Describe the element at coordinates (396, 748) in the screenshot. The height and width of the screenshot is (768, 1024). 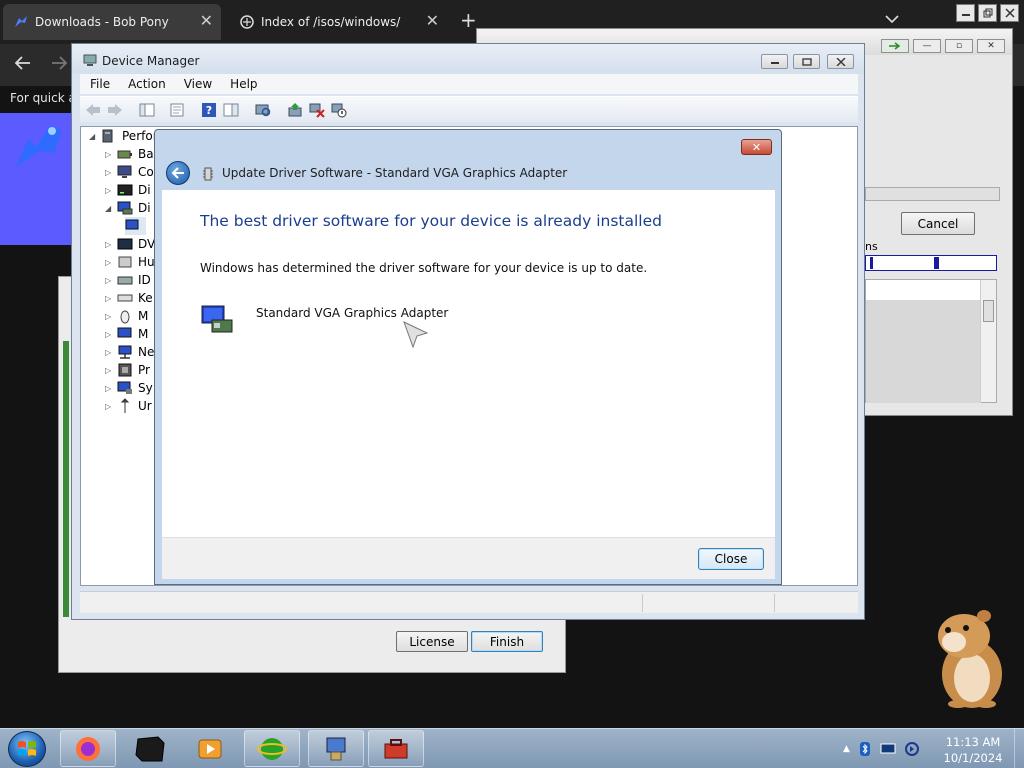
I see `taskbar-toolbox` at that location.